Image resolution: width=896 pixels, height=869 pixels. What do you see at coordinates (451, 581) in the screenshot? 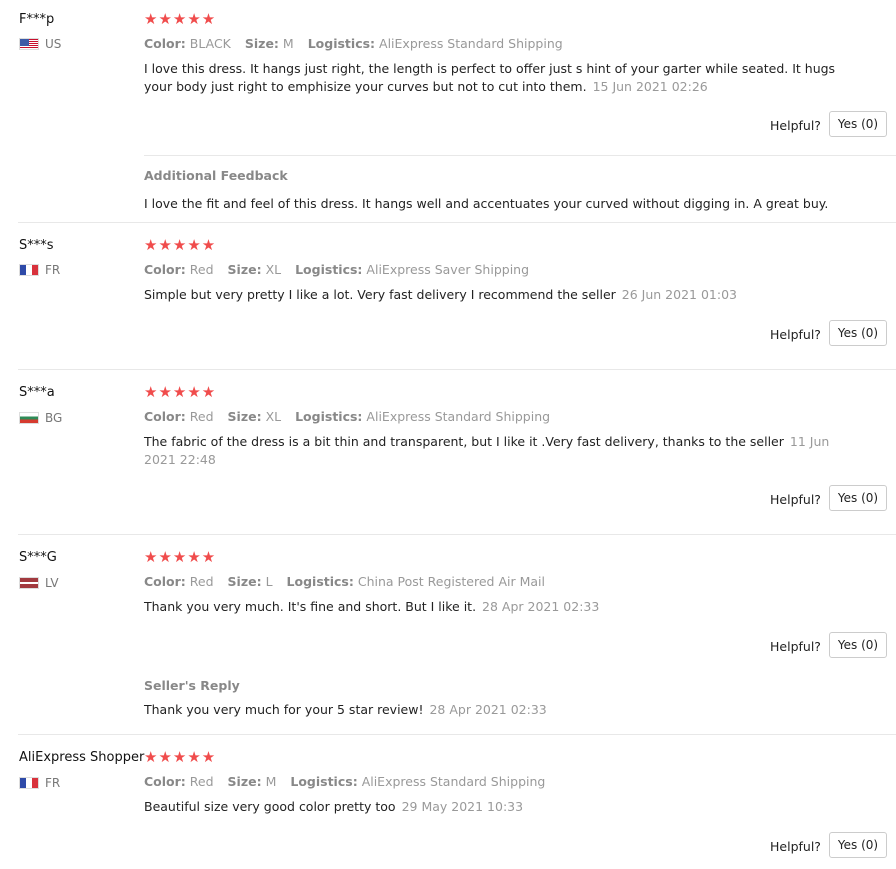
I see `logistics-value: China Post Registered Air Mail` at bounding box center [451, 581].